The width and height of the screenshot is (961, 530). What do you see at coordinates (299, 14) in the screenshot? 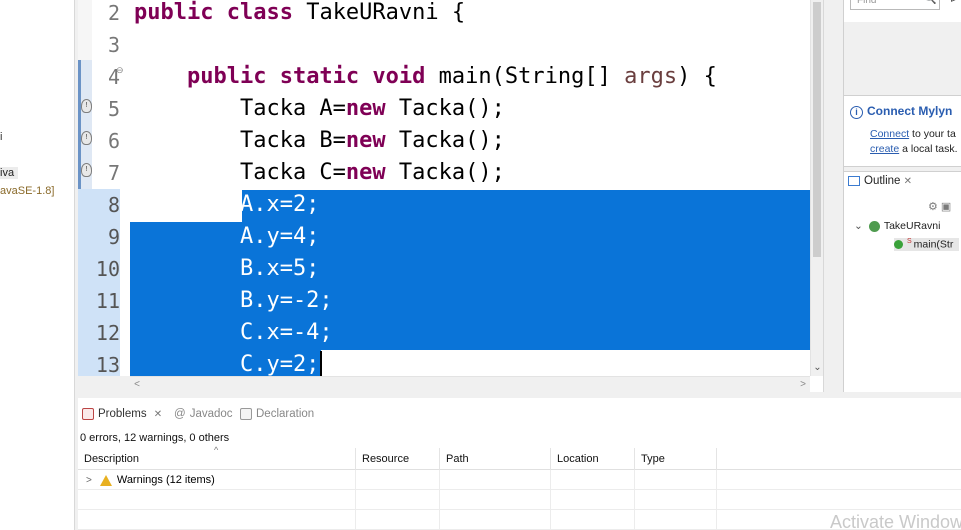
I see `code-line: public class TakeURavni {` at bounding box center [299, 14].